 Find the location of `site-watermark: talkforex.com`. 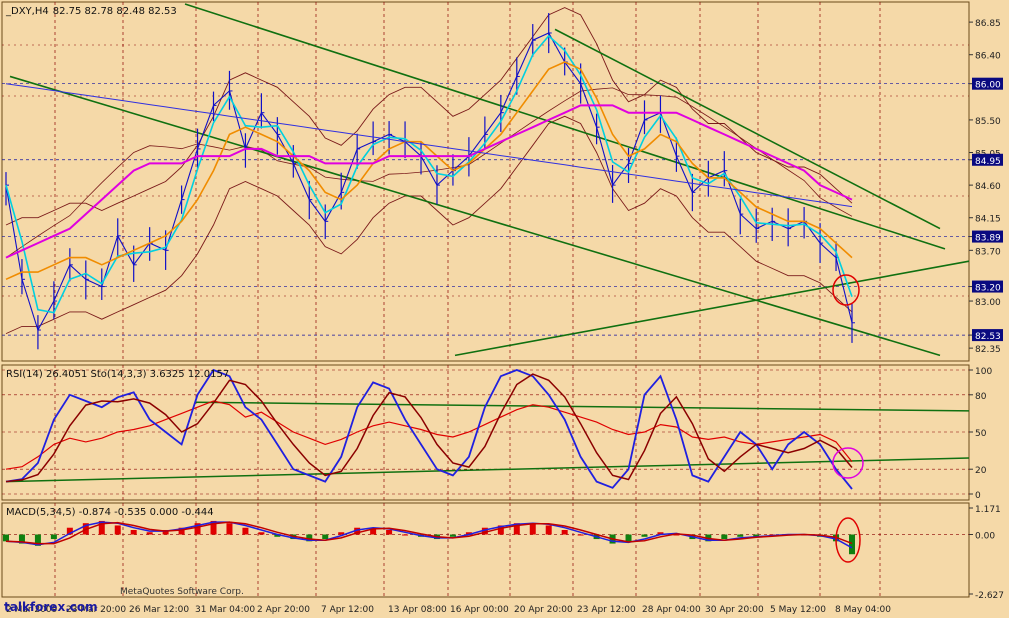

site-watermark: talkforex.com is located at coordinates (51, 607).